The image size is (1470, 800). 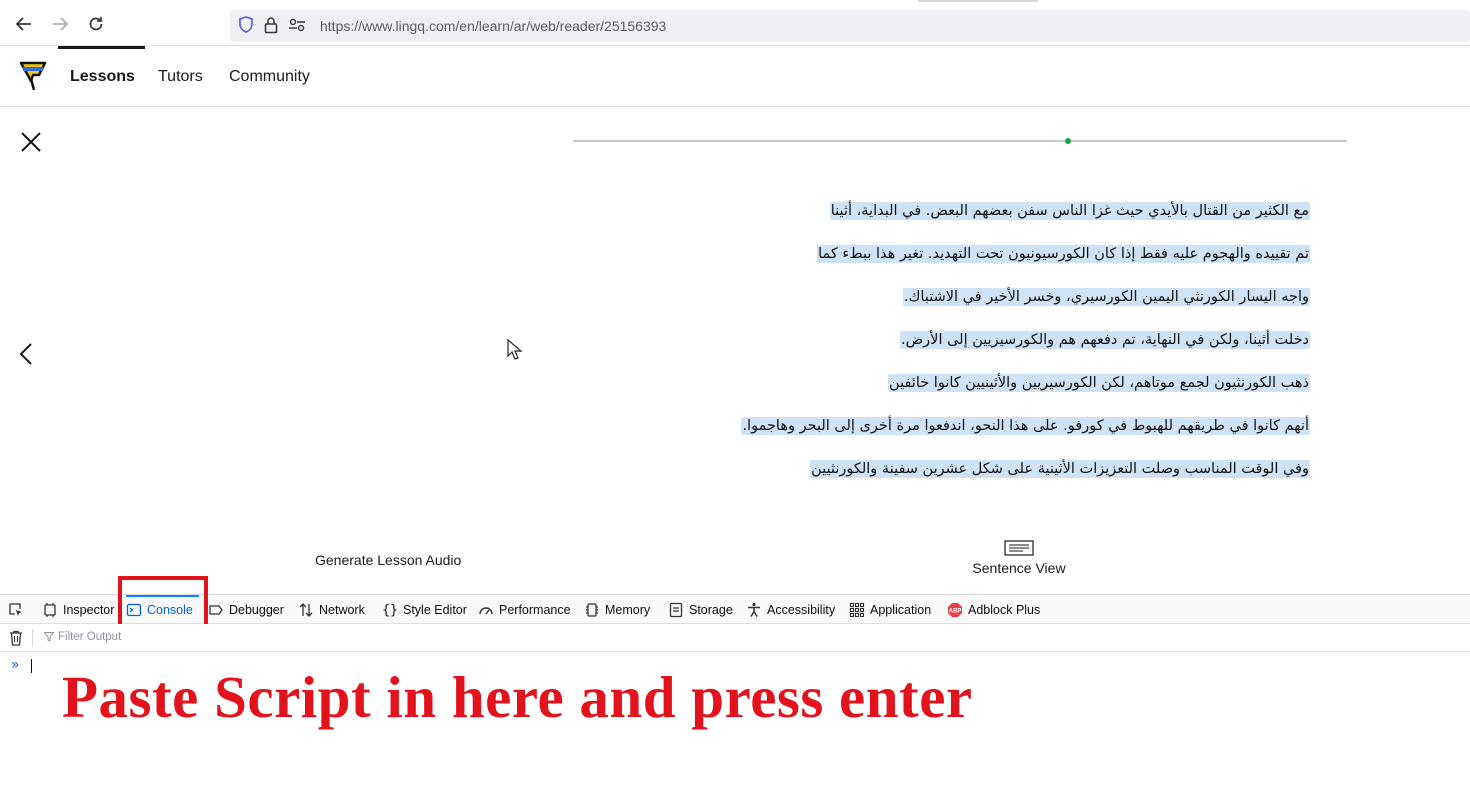 I want to click on tab-storage-label: Storage, so click(x=711, y=610).